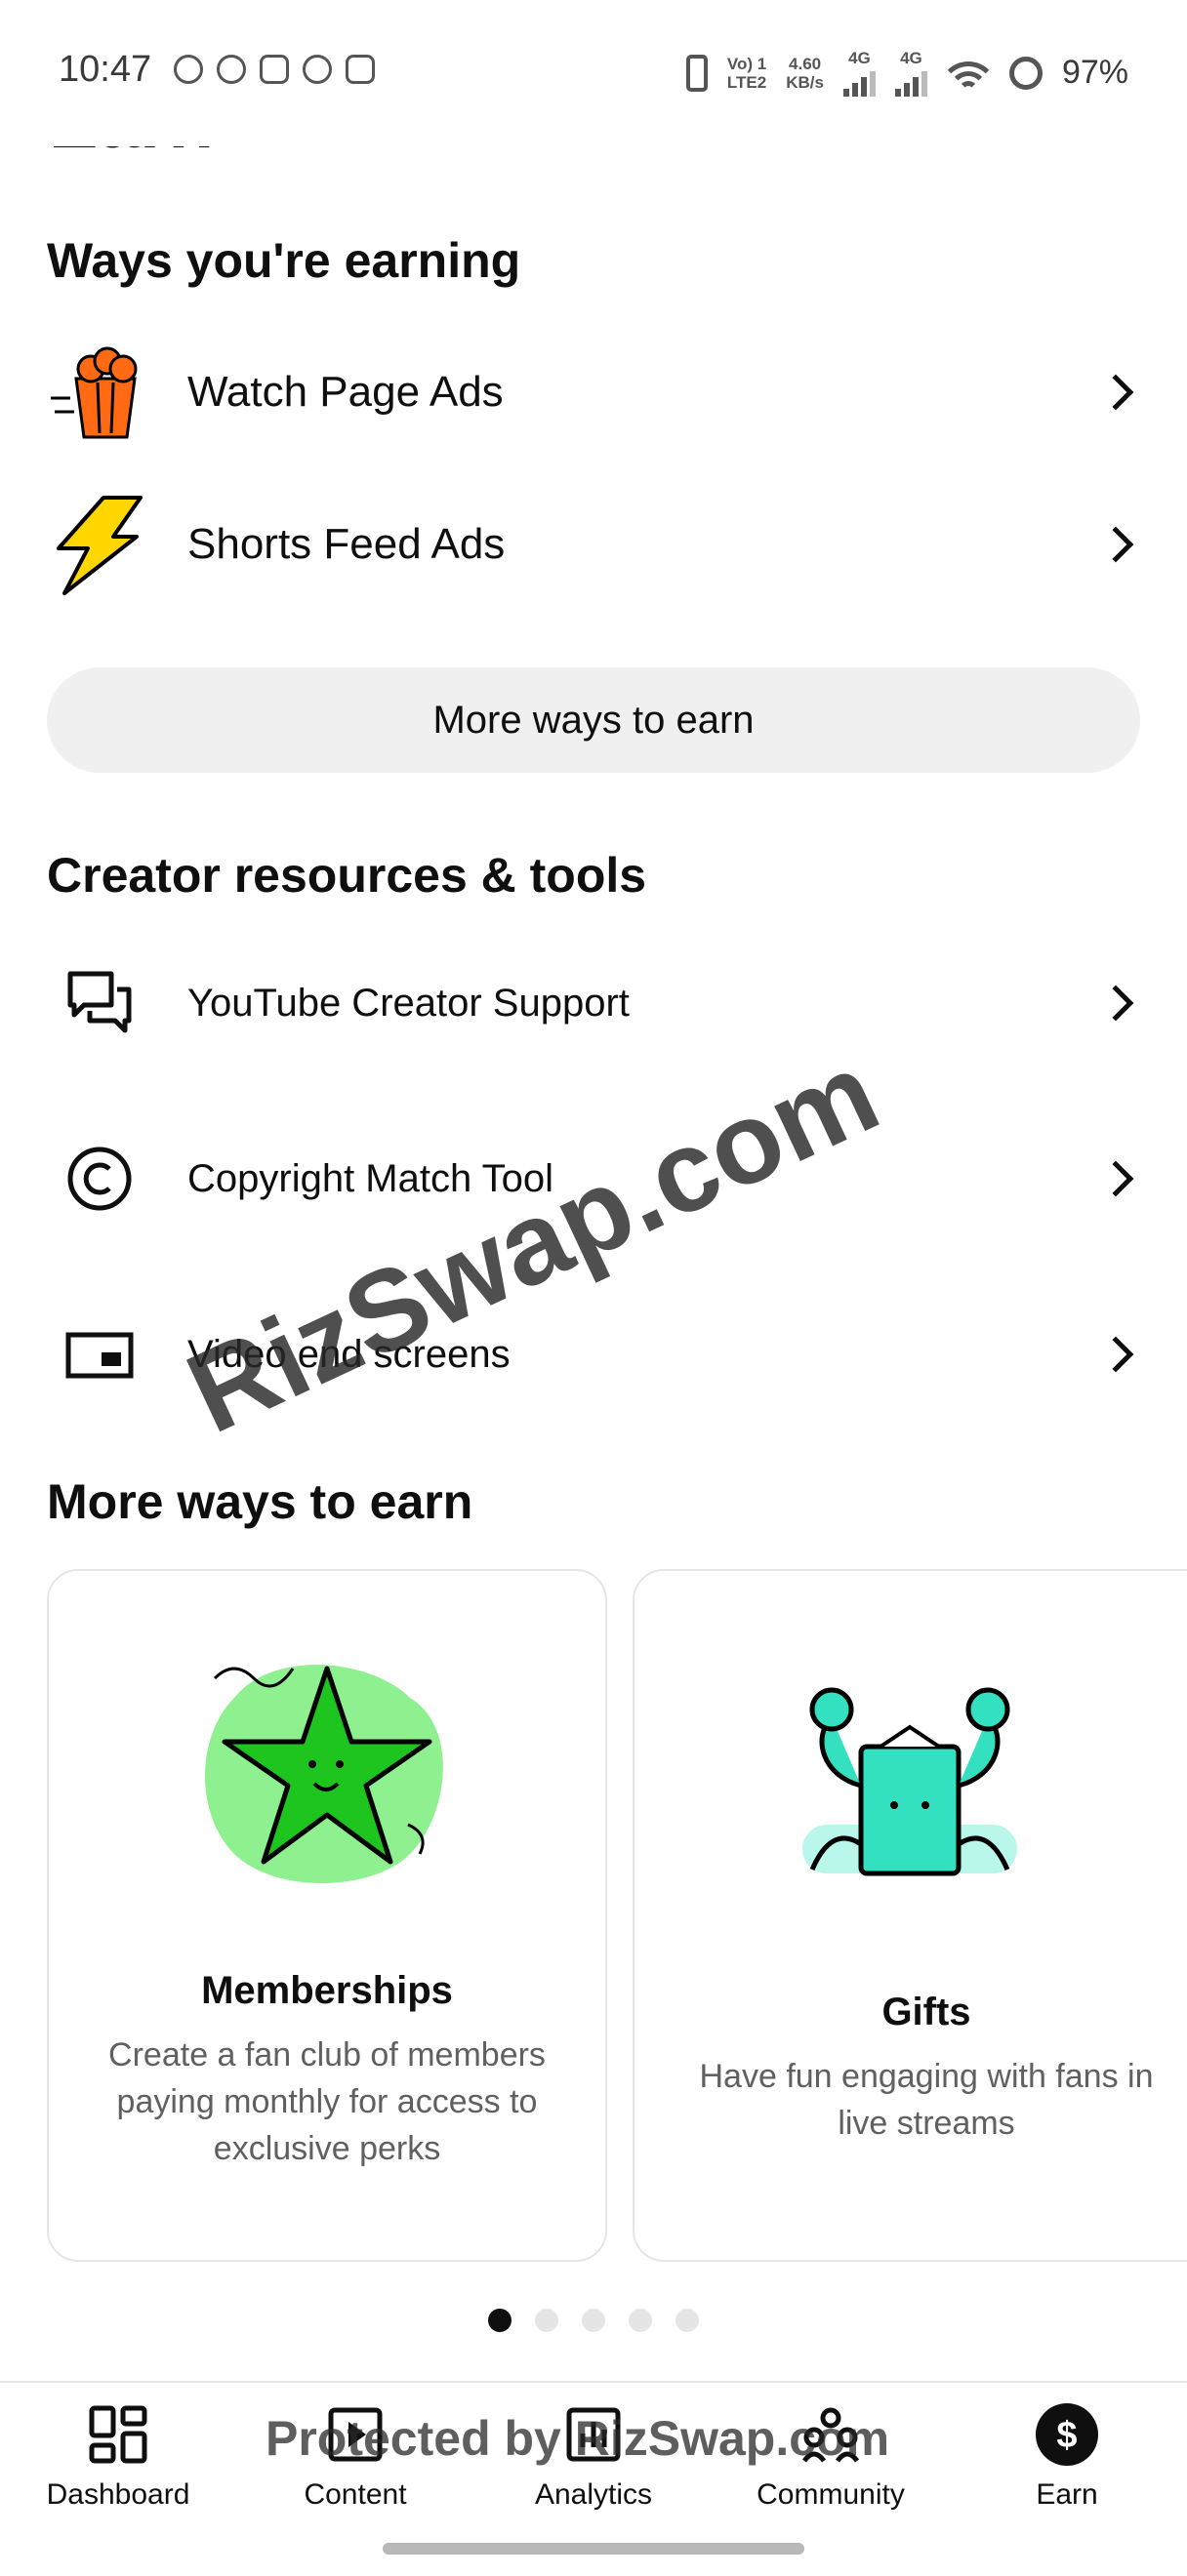 Image resolution: width=1187 pixels, height=2576 pixels. Describe the element at coordinates (327, 1990) in the screenshot. I see `card-title: Memberships` at that location.